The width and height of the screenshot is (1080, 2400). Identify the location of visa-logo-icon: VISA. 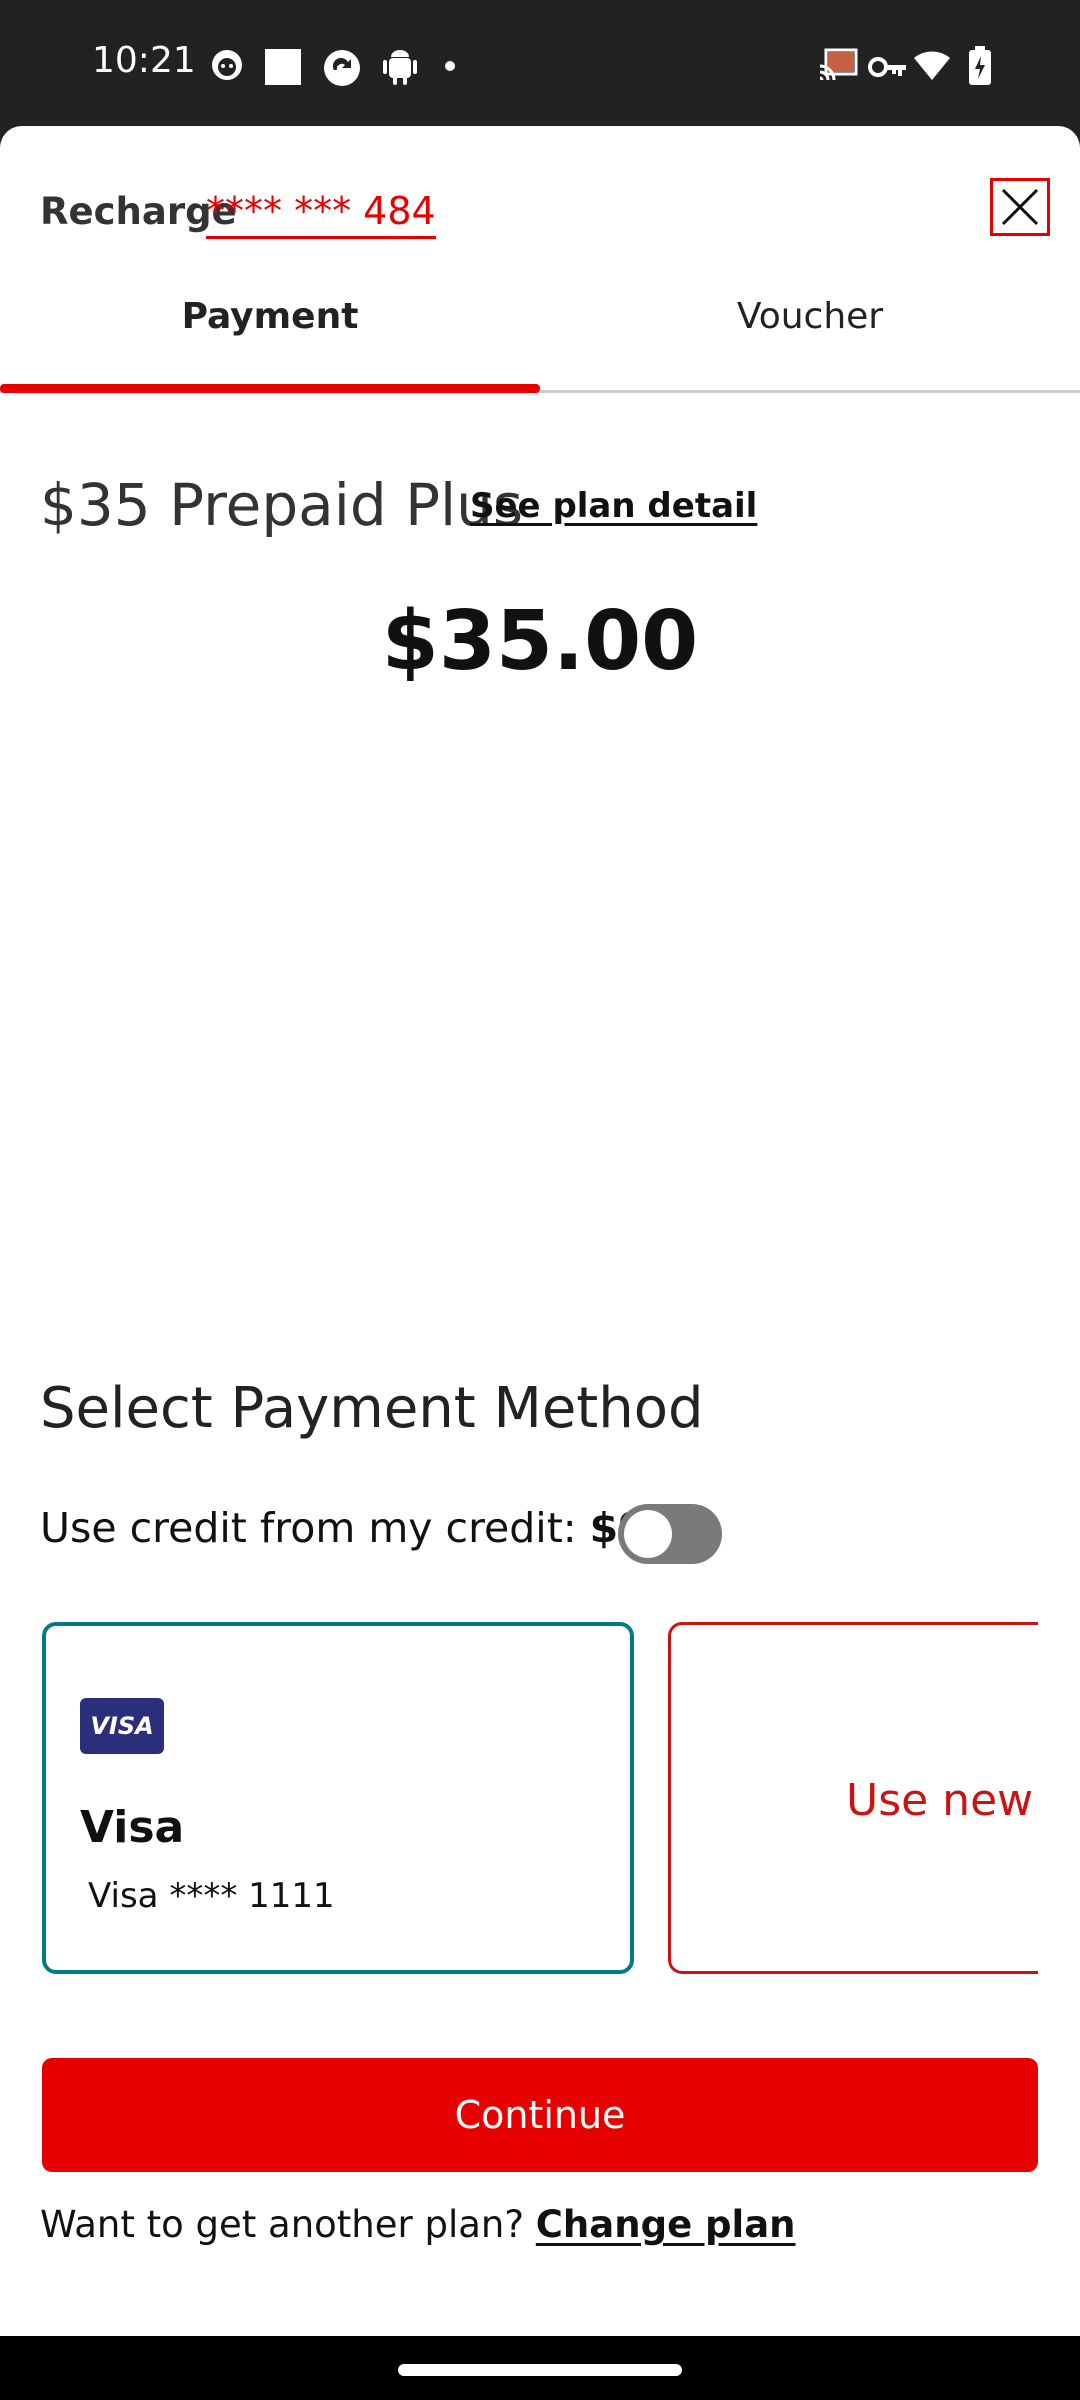
(122, 1726).